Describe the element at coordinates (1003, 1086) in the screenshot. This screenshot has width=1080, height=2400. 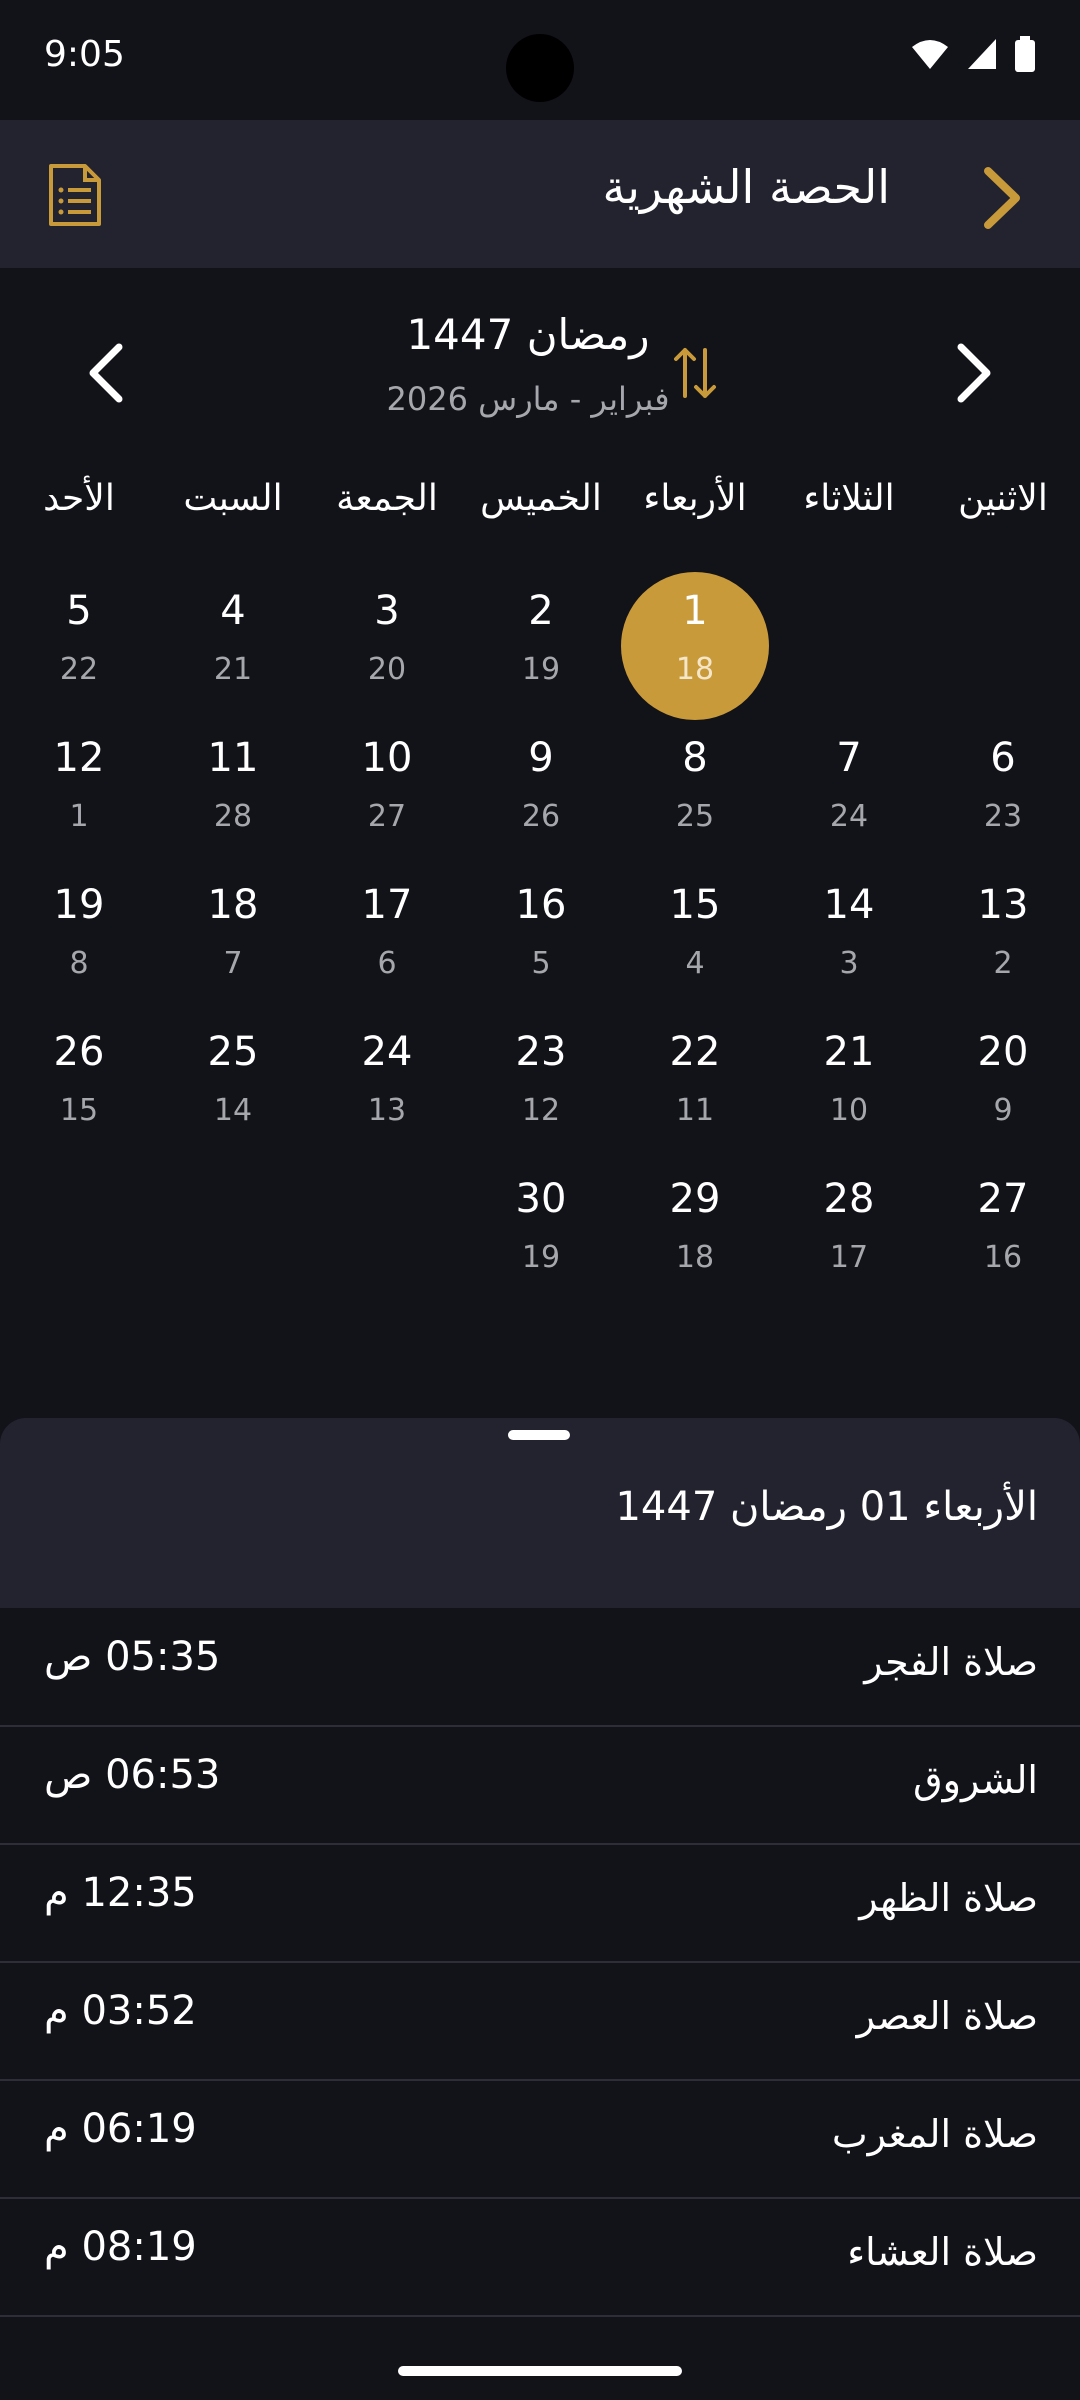
I see `calendar-day-cell: 20 9` at that location.